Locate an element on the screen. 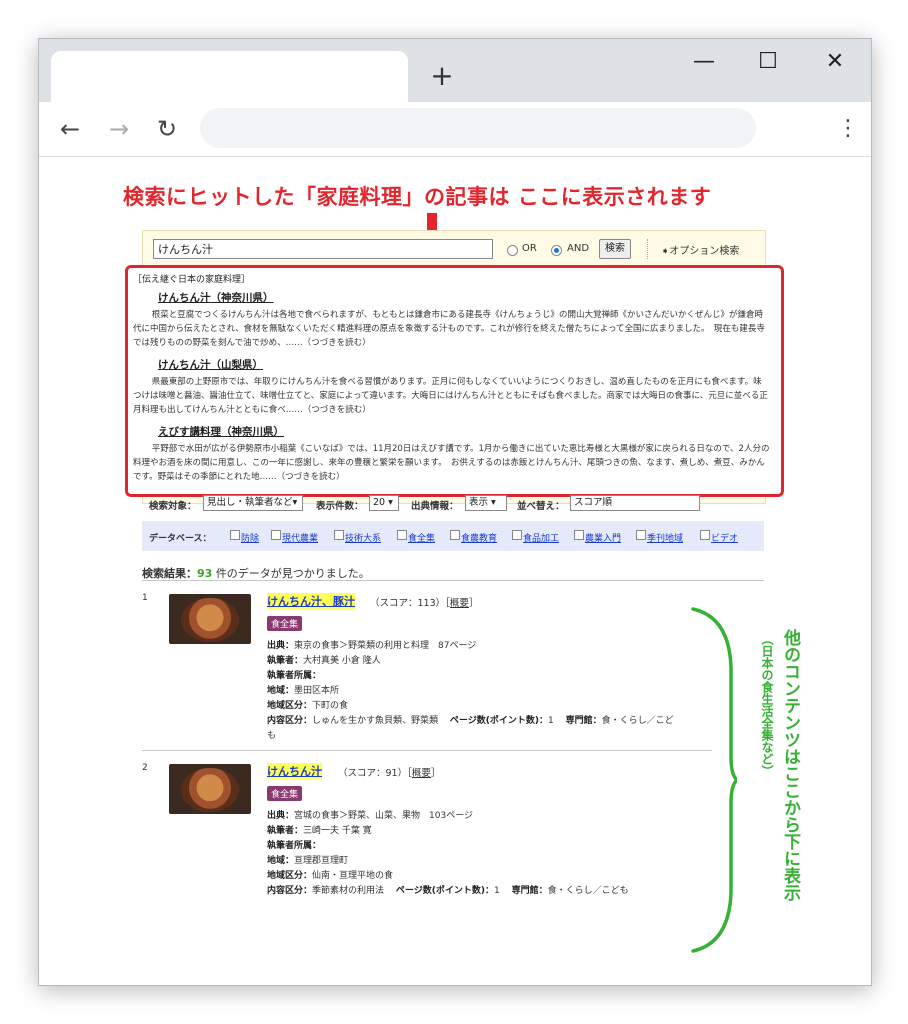 The image size is (908, 1024). db-link: ビデオ is located at coordinates (724, 537).